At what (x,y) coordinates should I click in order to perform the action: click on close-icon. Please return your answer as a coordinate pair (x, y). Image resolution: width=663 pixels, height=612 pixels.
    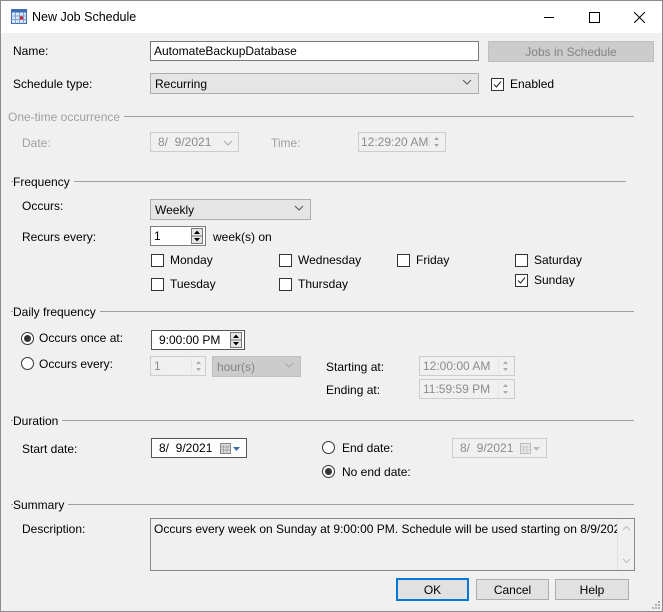
    Looking at the image, I should click on (639, 17).